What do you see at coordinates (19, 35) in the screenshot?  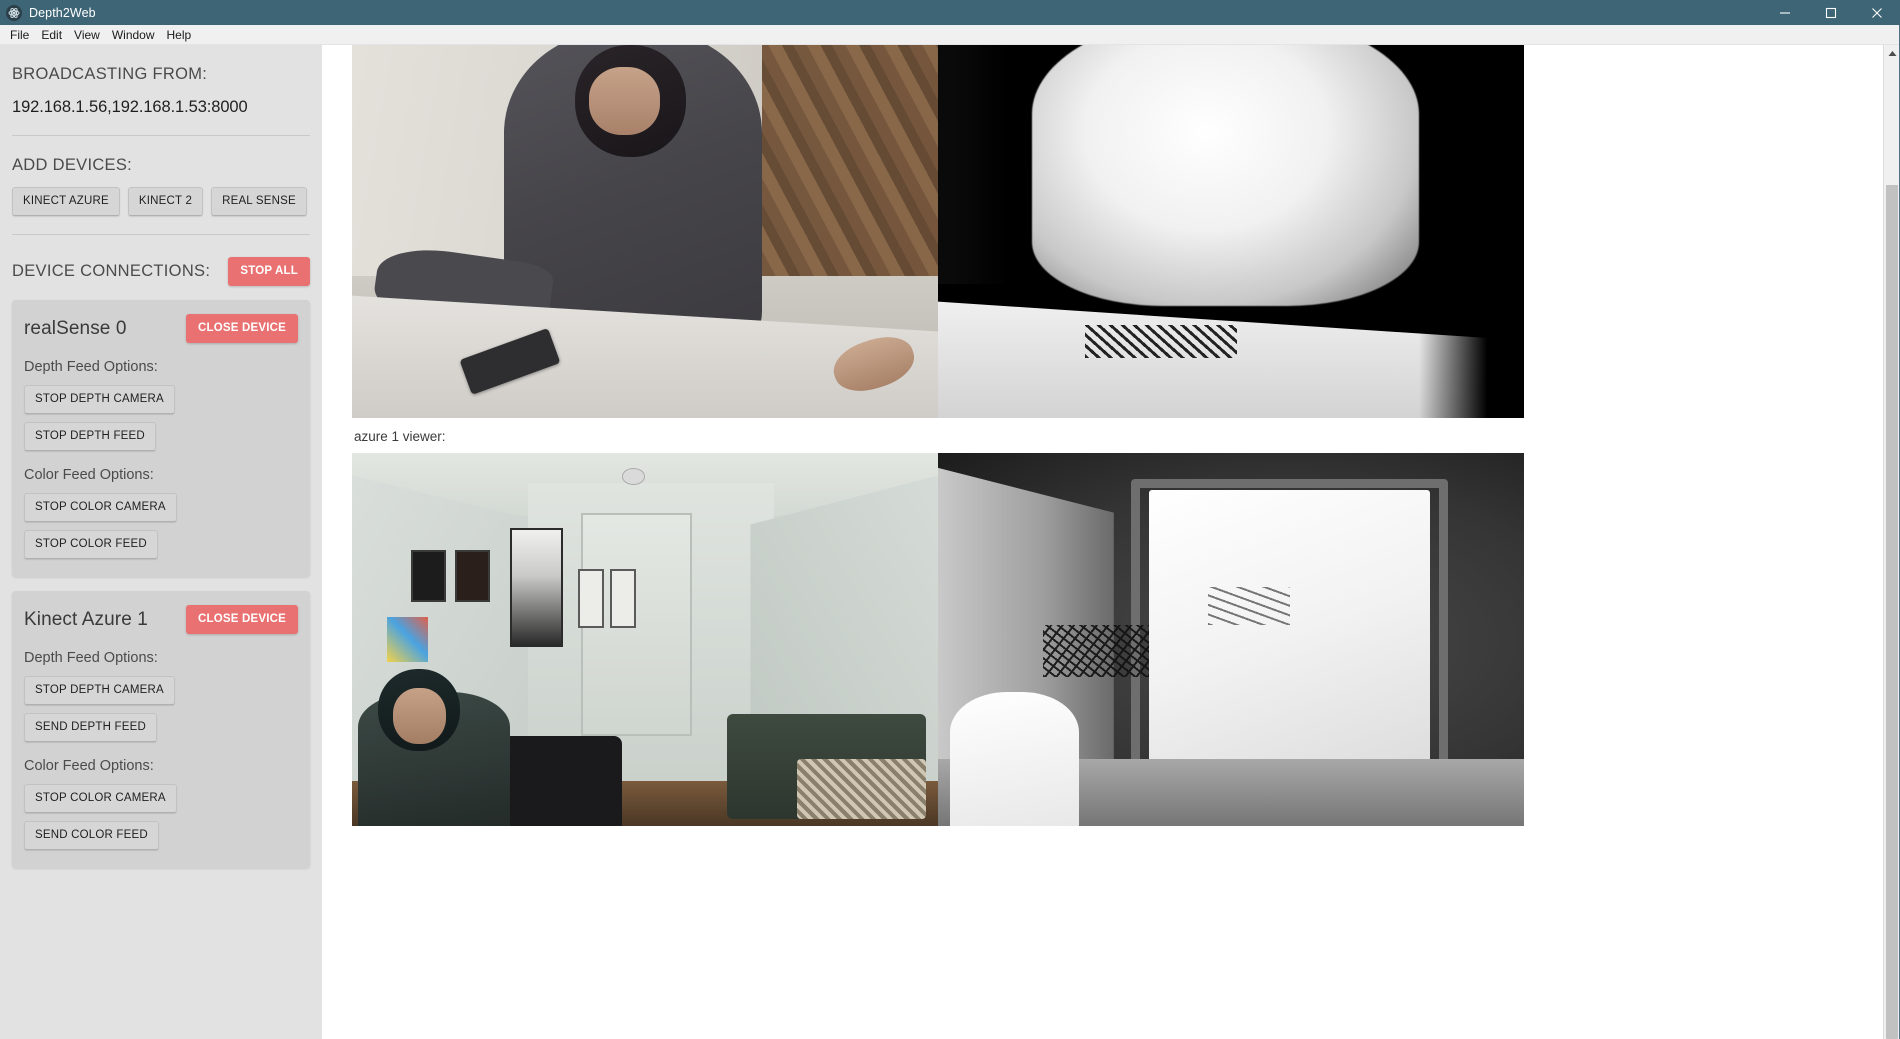 I see `menu-item-file: File` at bounding box center [19, 35].